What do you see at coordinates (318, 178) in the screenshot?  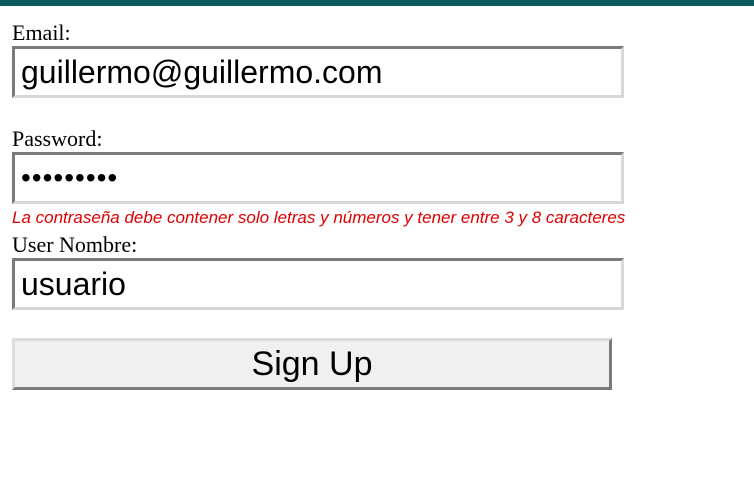 I see `password-field: •••••••••` at bounding box center [318, 178].